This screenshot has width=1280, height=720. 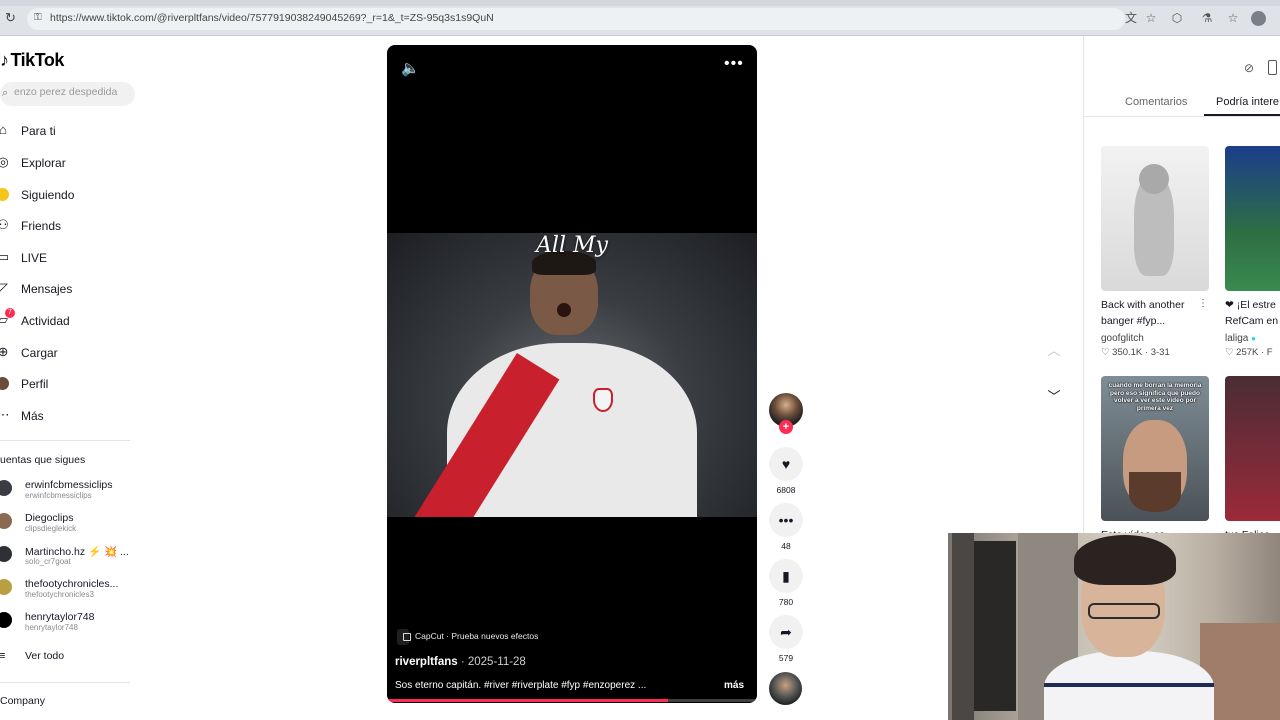 I want to click on followed-account: erwinfcbmessiclips erwinfcbmessiclips, so click(x=67, y=493).